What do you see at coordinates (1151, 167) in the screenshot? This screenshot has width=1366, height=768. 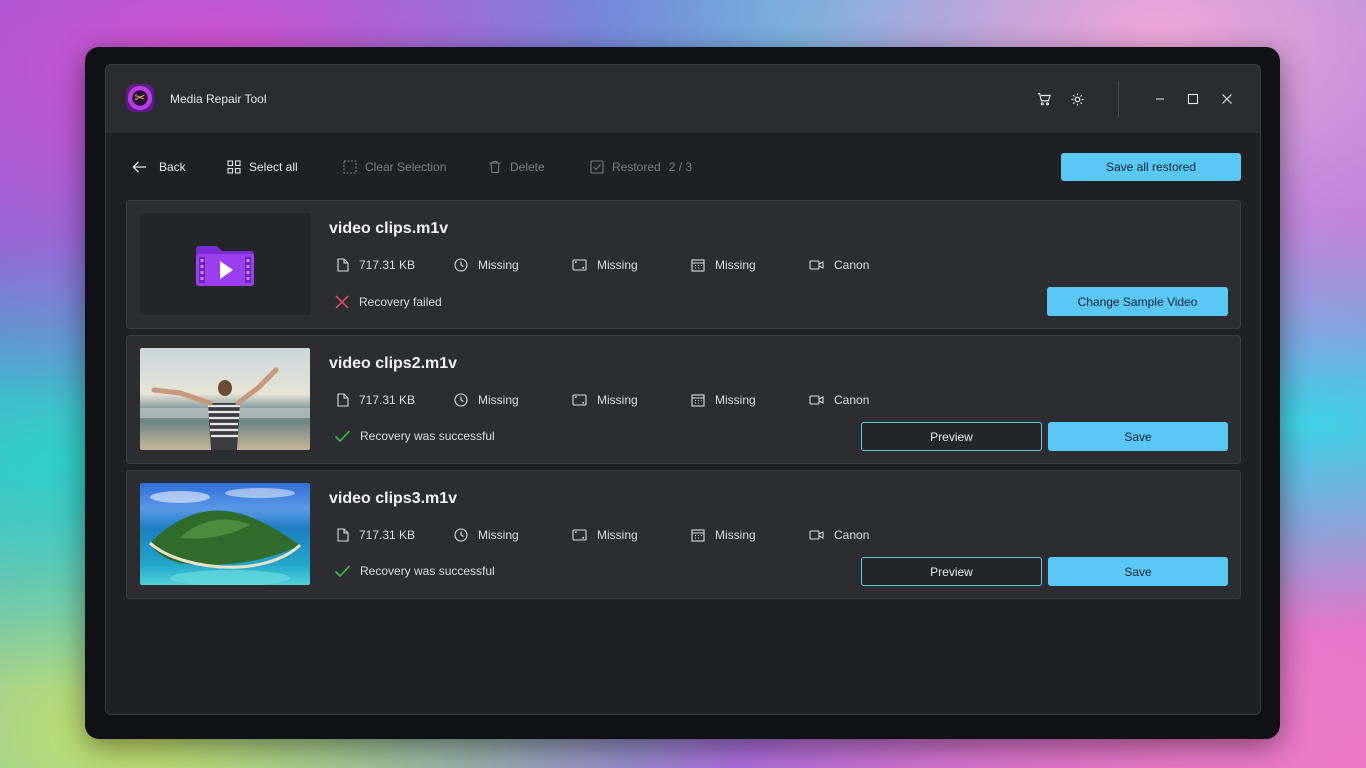 I see `save-all-restored-button: Save all restored` at bounding box center [1151, 167].